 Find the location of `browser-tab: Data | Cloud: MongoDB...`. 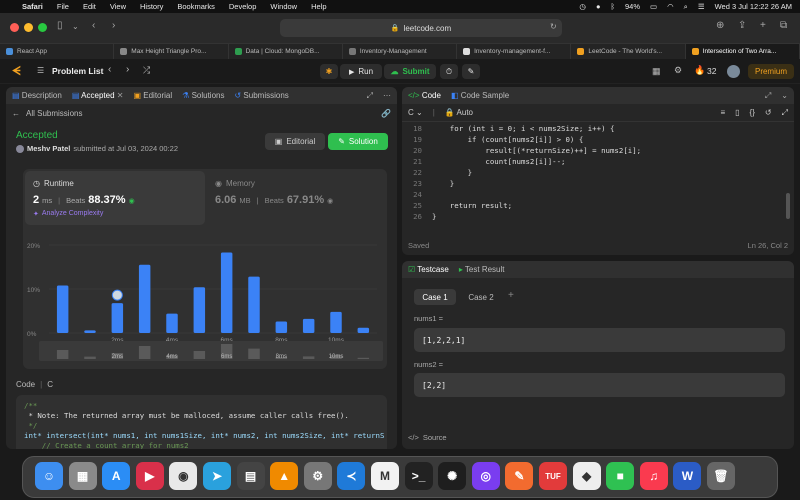

browser-tab: Data | Cloud: MongoDB... is located at coordinates (286, 51).